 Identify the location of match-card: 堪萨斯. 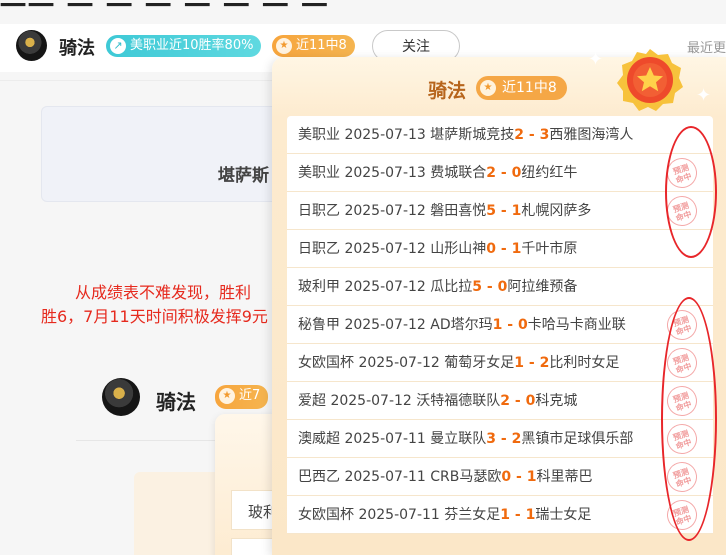
(171, 154).